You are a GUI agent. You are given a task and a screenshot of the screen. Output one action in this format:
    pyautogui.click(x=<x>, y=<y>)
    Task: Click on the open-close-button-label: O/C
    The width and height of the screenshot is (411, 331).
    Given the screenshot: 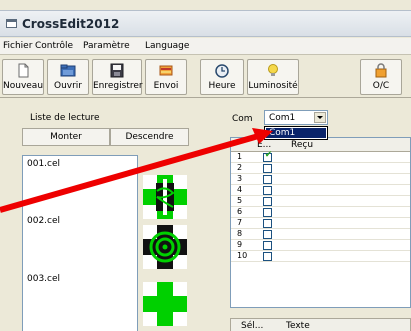 What is the action you would take?
    pyautogui.click(x=381, y=86)
    